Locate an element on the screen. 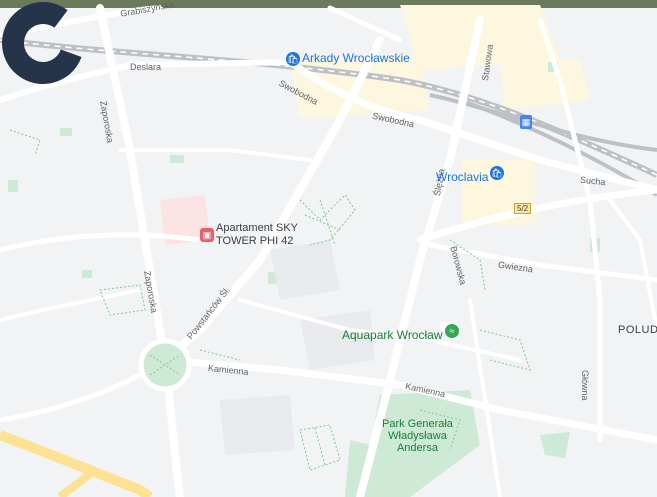 The image size is (657, 497). park-name-line1: Park Generała is located at coordinates (417, 424).